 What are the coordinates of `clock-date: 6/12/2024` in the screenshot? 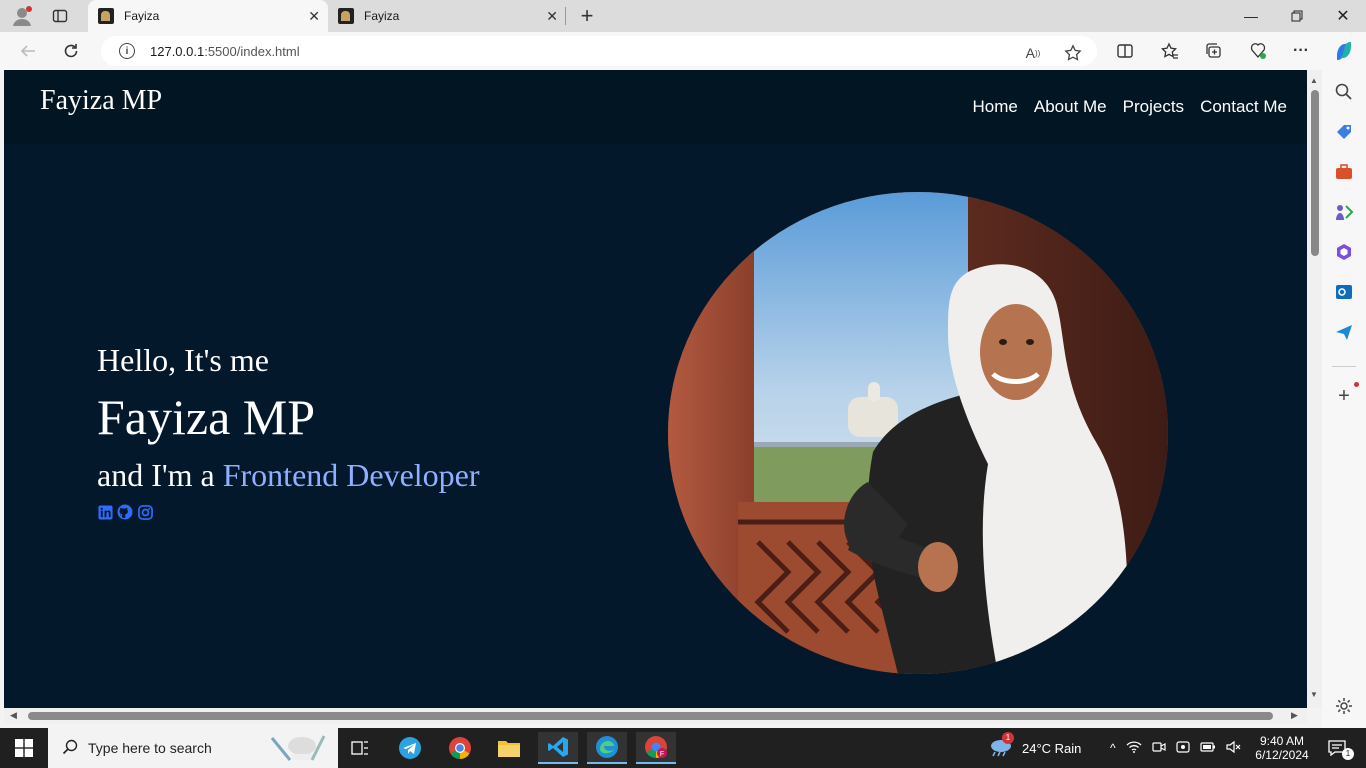 It's located at (1282, 755).